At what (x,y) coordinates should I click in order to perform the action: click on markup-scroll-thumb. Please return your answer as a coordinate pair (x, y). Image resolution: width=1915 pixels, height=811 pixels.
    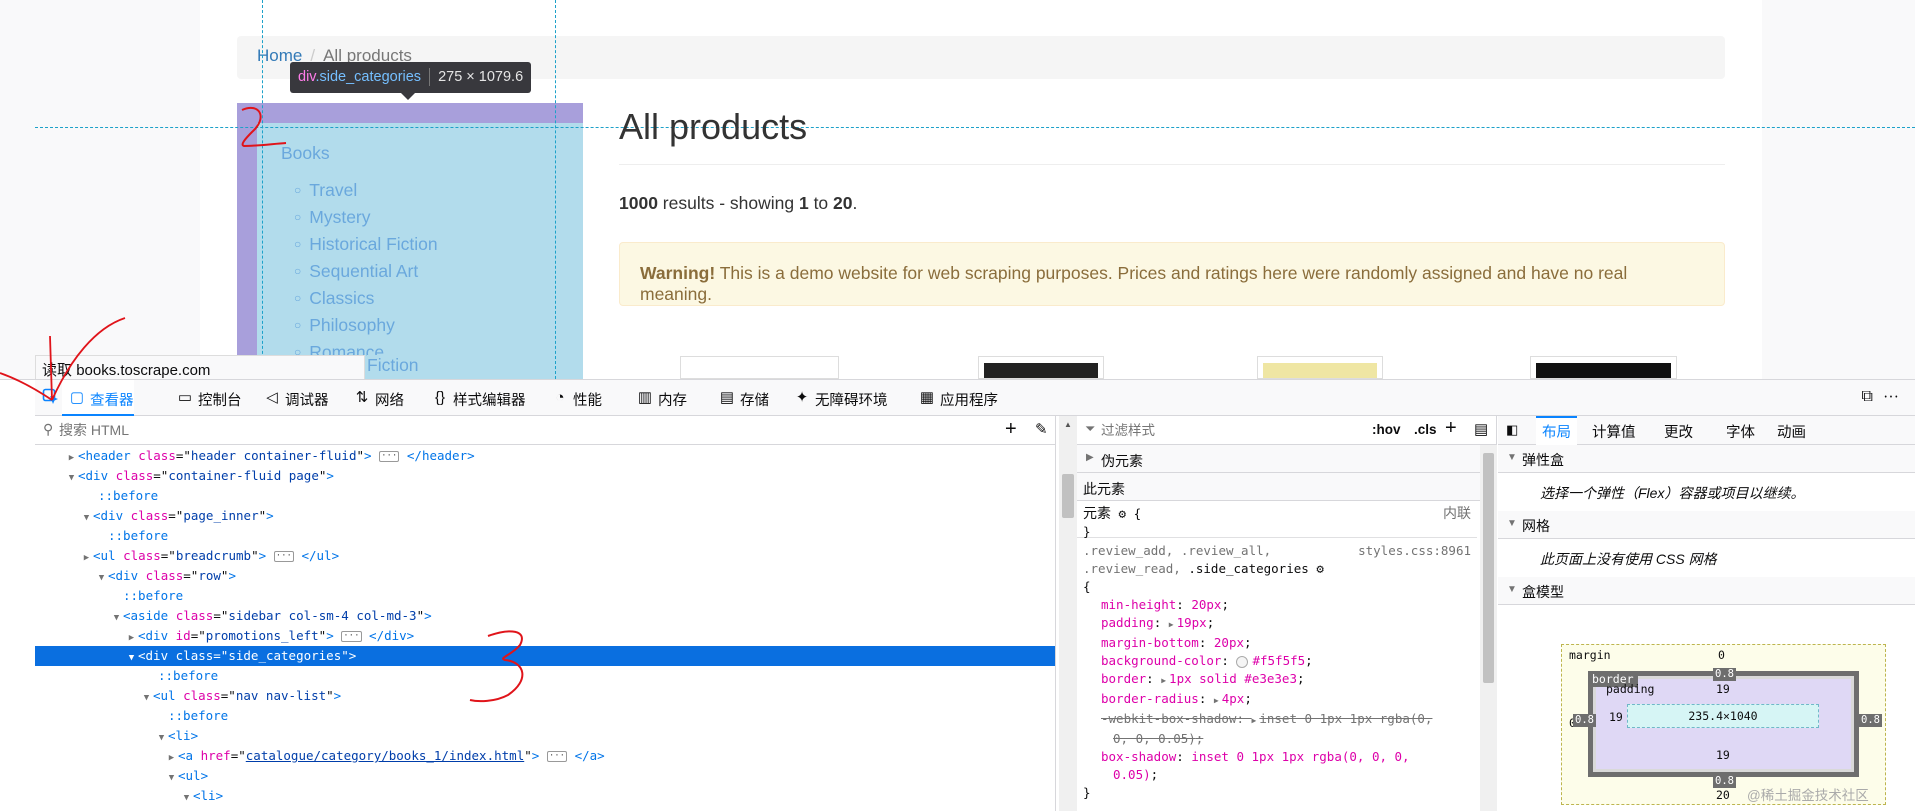
    Looking at the image, I should click on (1068, 496).